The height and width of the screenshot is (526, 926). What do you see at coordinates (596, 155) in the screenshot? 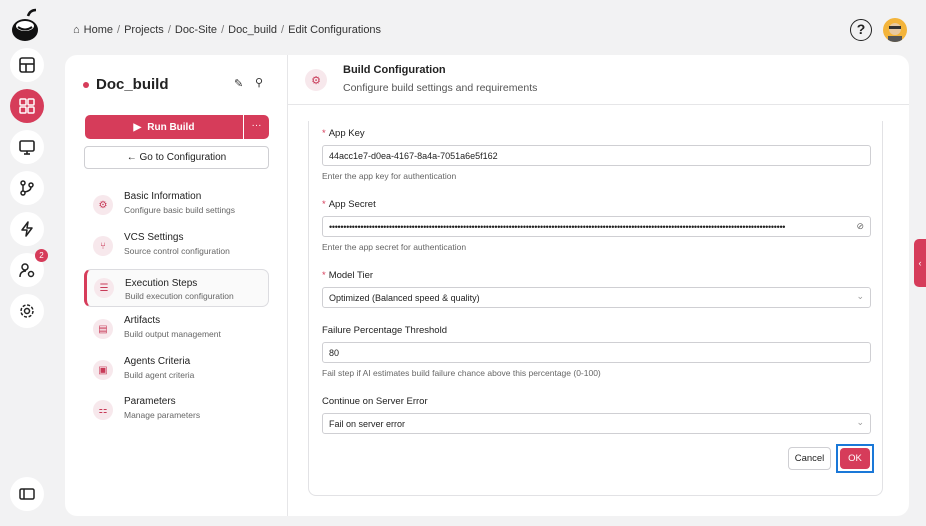
I see `app-key-input: 44acc1e7-d0ea-4167-8a4a-7051a6e5f162` at bounding box center [596, 155].